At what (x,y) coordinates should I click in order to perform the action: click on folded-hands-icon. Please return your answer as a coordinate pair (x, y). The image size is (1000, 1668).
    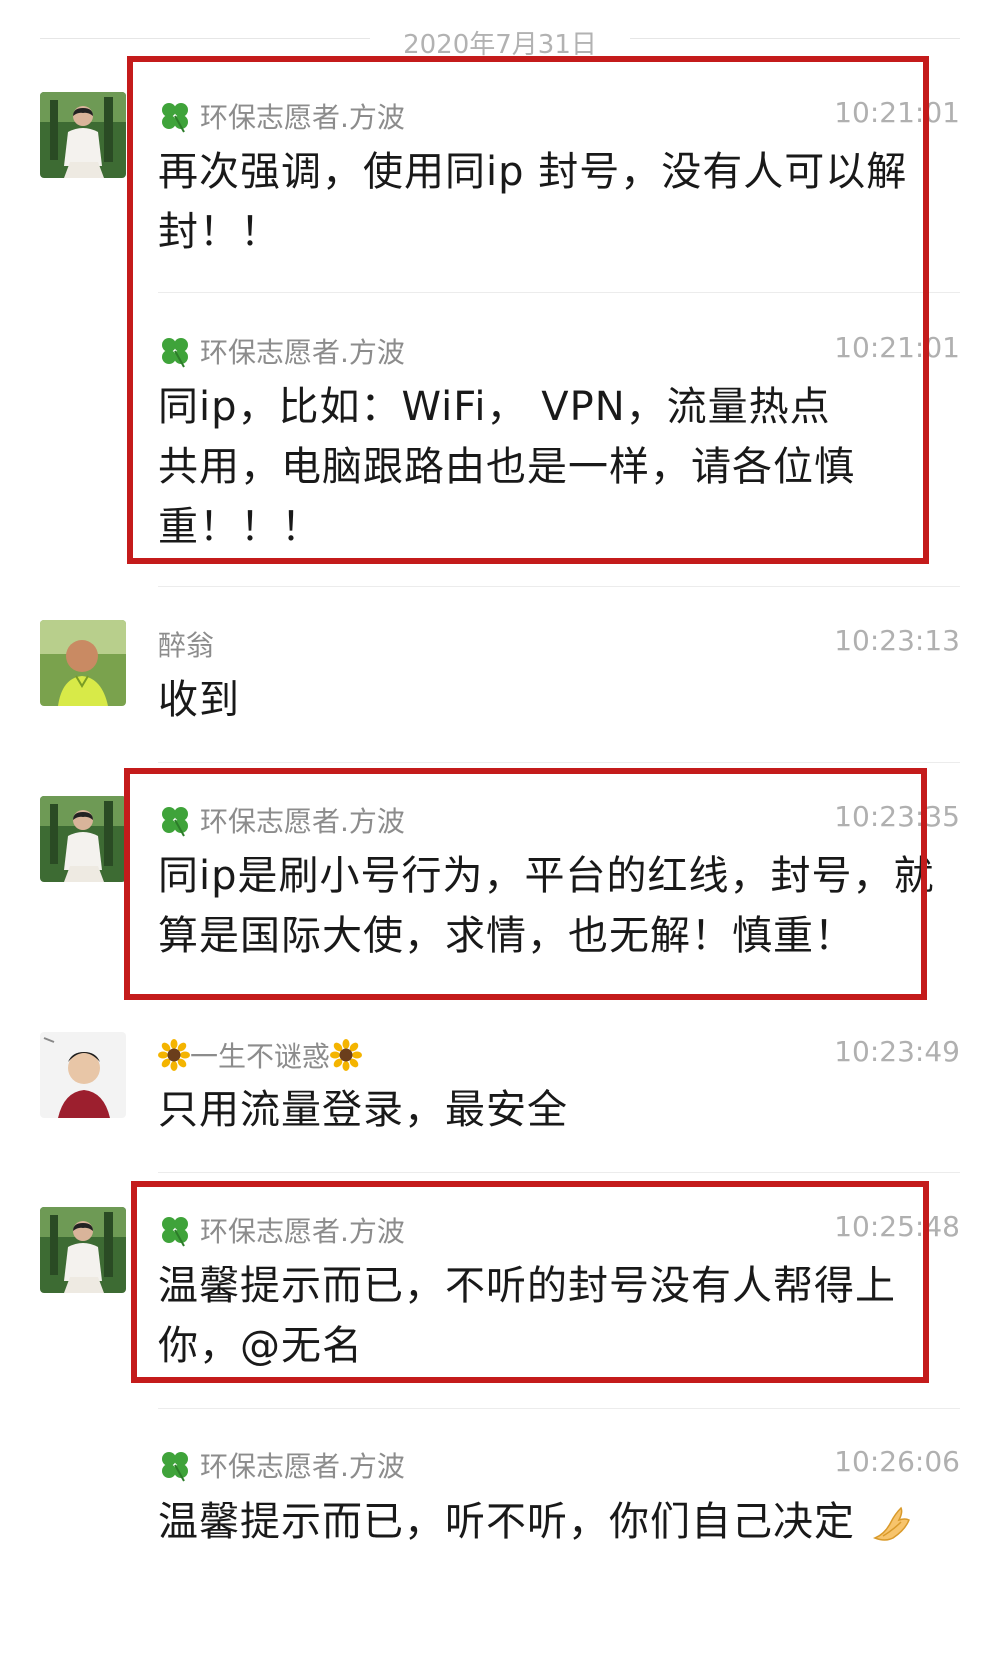
    Looking at the image, I should click on (891, 1523).